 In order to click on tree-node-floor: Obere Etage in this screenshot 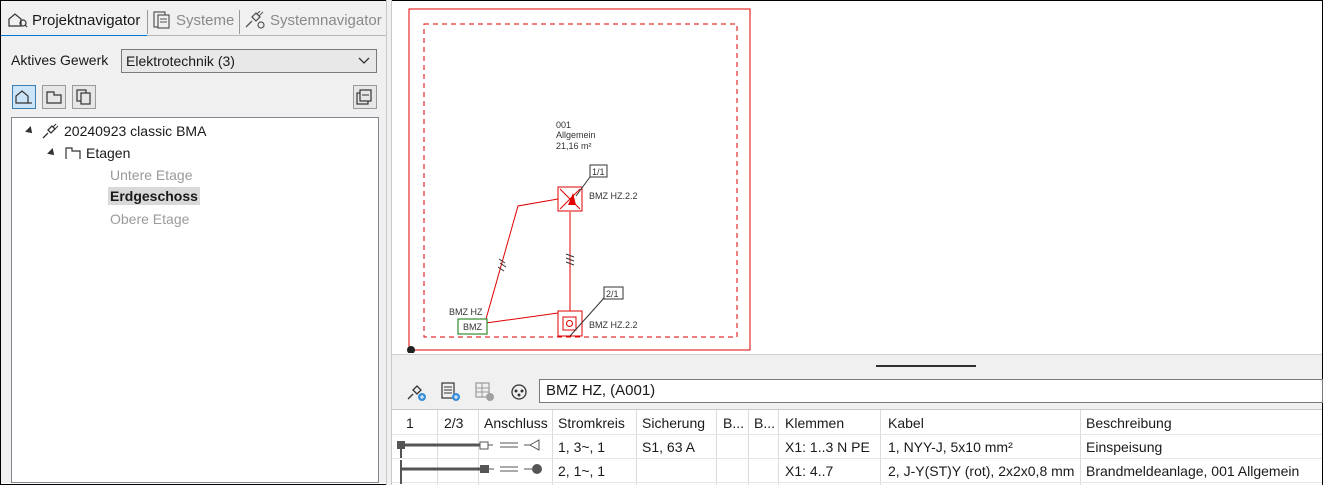, I will do `click(149, 219)`.